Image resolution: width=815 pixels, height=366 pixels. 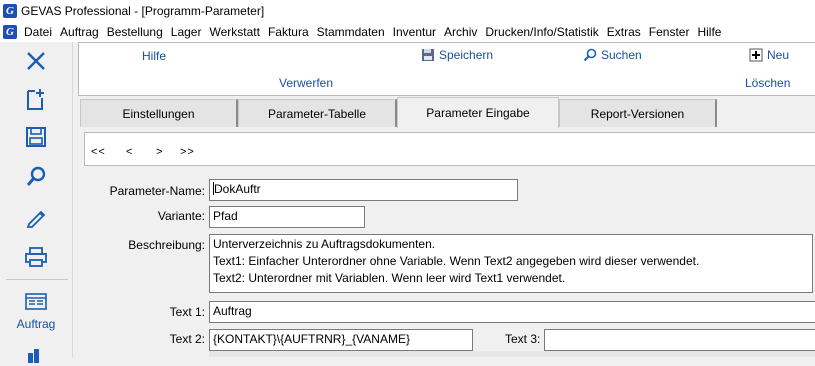 What do you see at coordinates (187, 152) in the screenshot?
I see `nav-last-button: >>` at bounding box center [187, 152].